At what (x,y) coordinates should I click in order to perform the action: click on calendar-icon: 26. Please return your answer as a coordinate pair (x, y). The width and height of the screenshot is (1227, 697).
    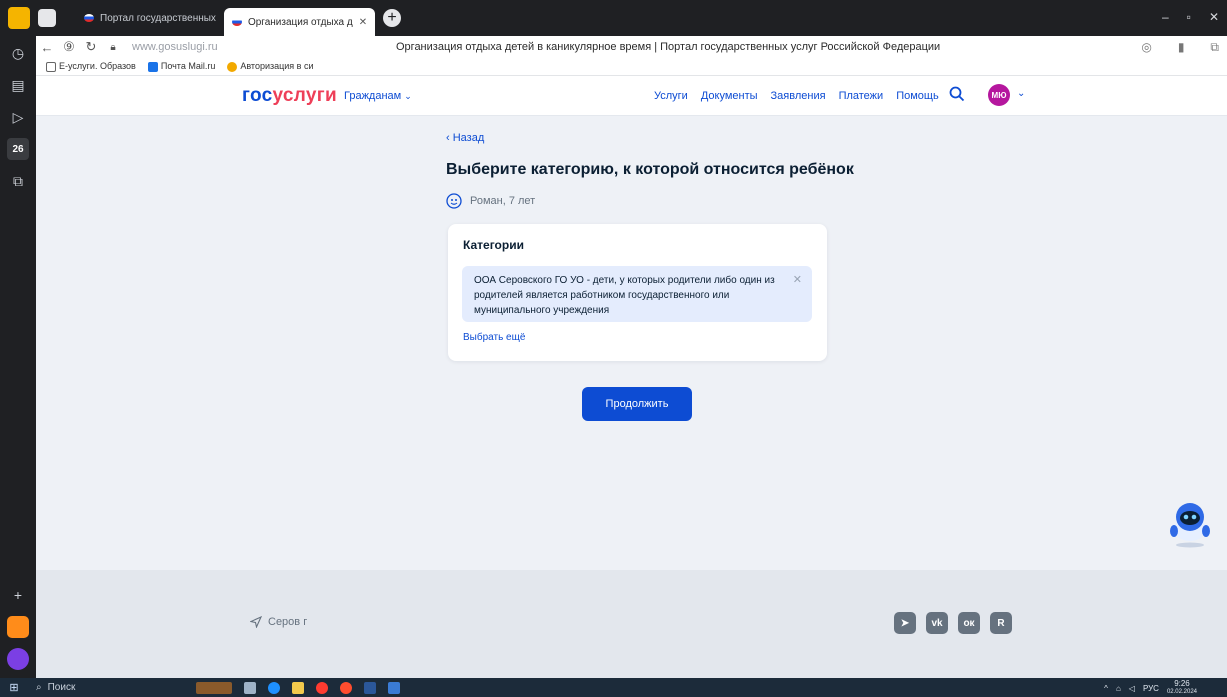
    Looking at the image, I should click on (18, 149).